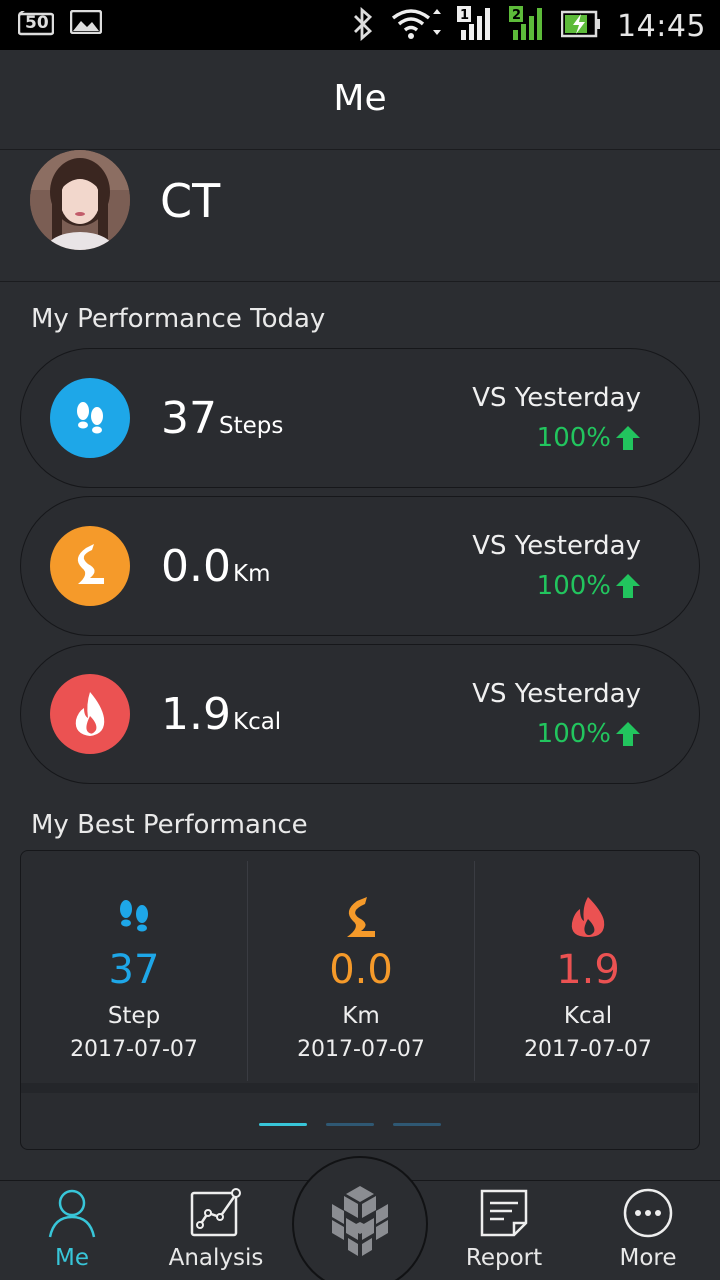  I want to click on svg-text: 1, so click(464, 15).